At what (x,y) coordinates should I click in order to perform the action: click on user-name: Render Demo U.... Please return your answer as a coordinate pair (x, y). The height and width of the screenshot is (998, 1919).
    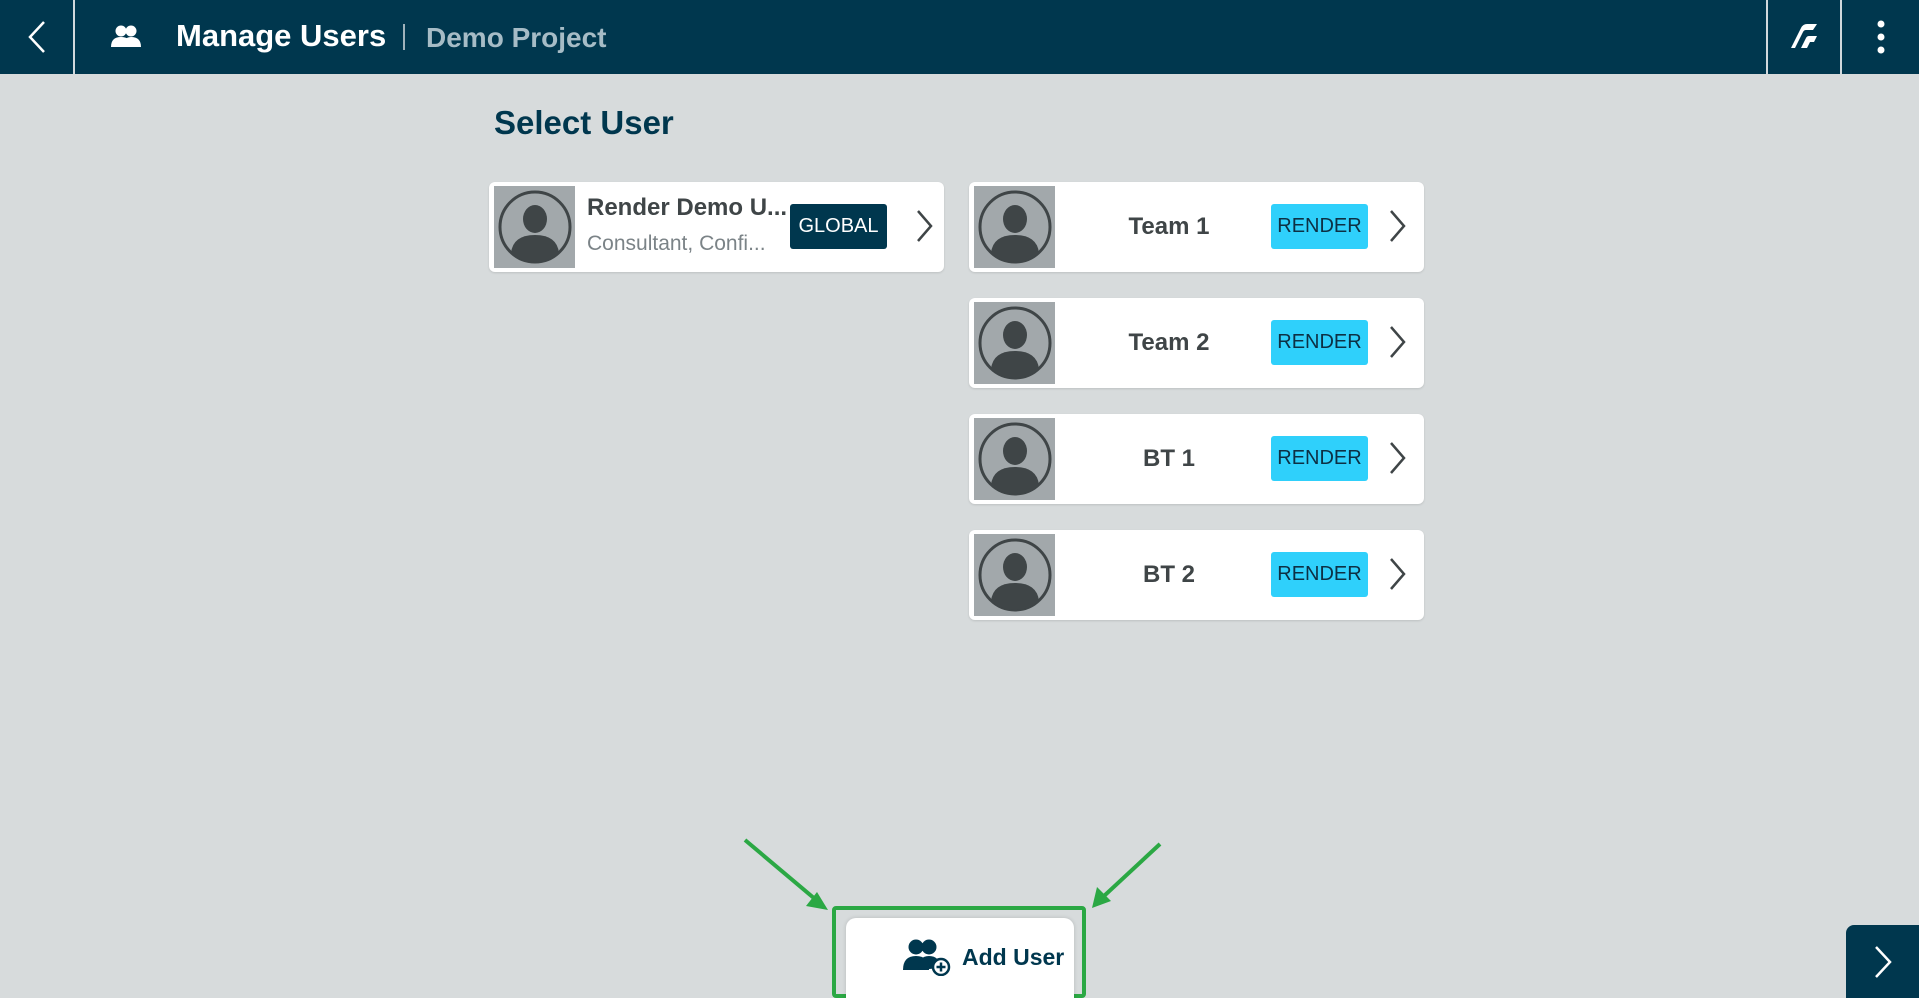
    Looking at the image, I should click on (687, 207).